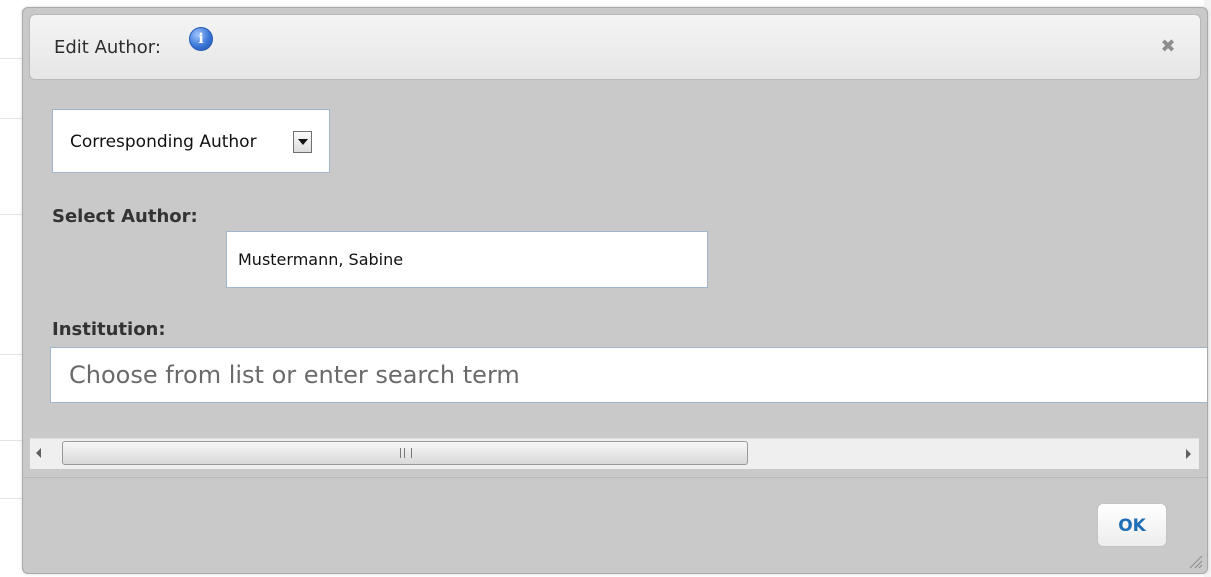 Image resolution: width=1211 pixels, height=577 pixels. I want to click on select-author-label: Select Author:, so click(125, 216).